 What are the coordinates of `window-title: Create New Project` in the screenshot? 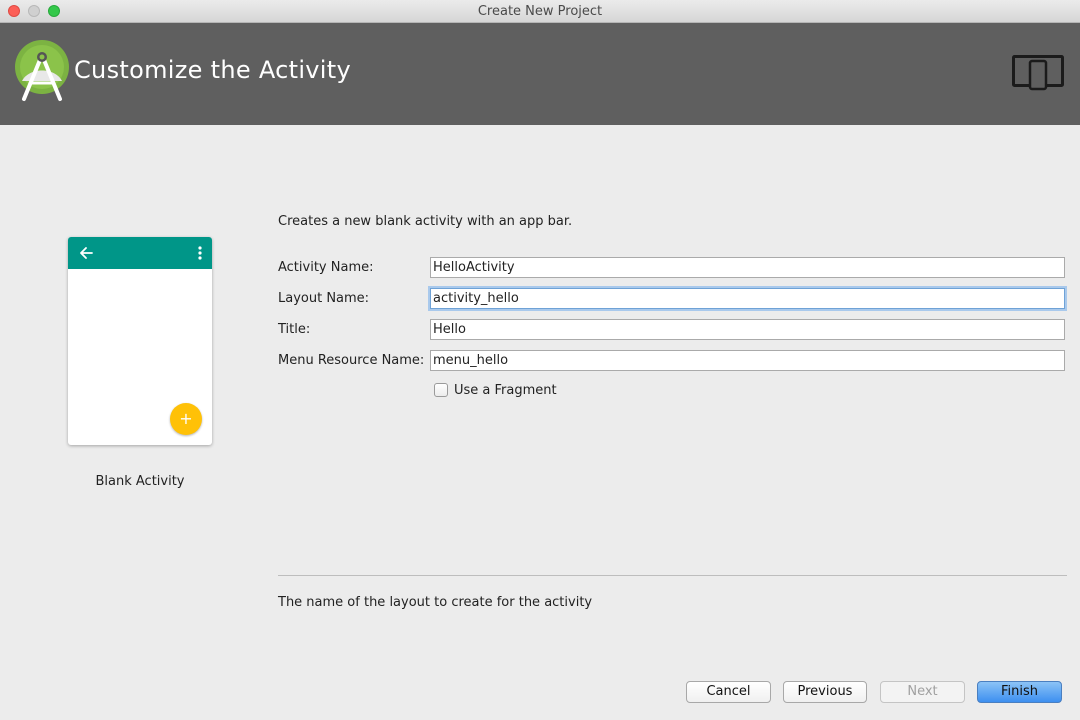 It's located at (540, 11).